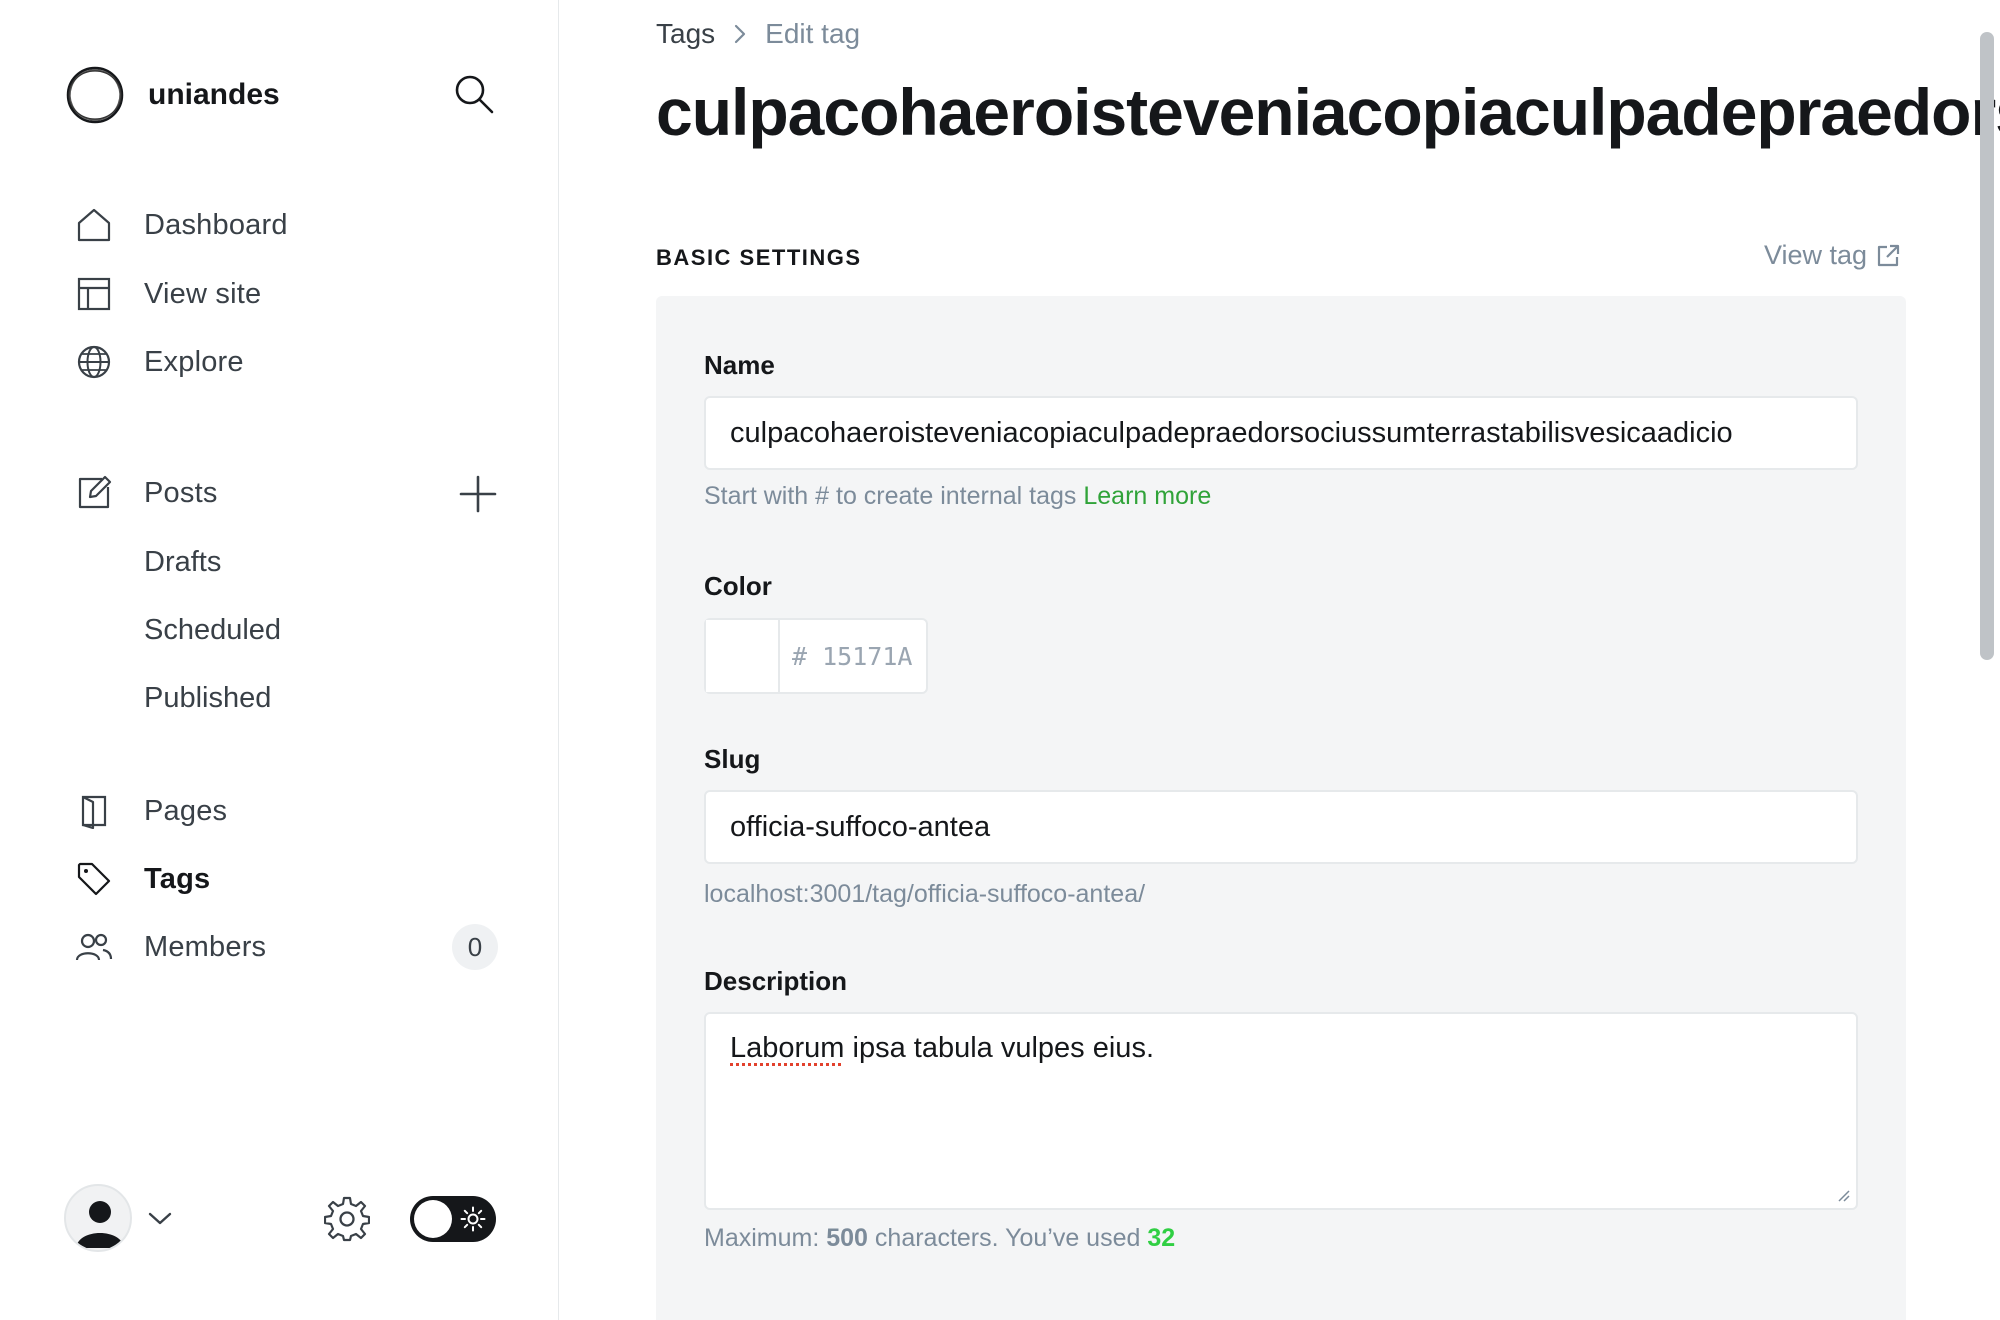  What do you see at coordinates (813, 33) in the screenshot?
I see `breadcrumb-current: Edit tag` at bounding box center [813, 33].